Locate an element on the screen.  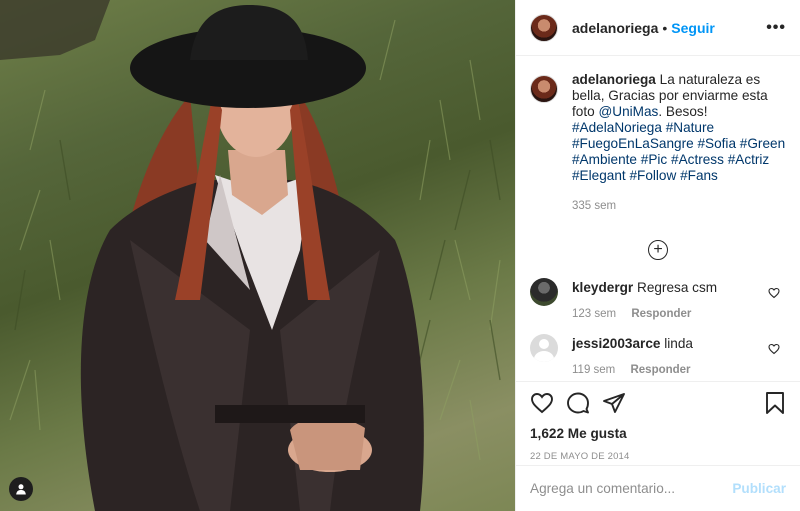
user-tag-icon is located at coordinates (21, 489).